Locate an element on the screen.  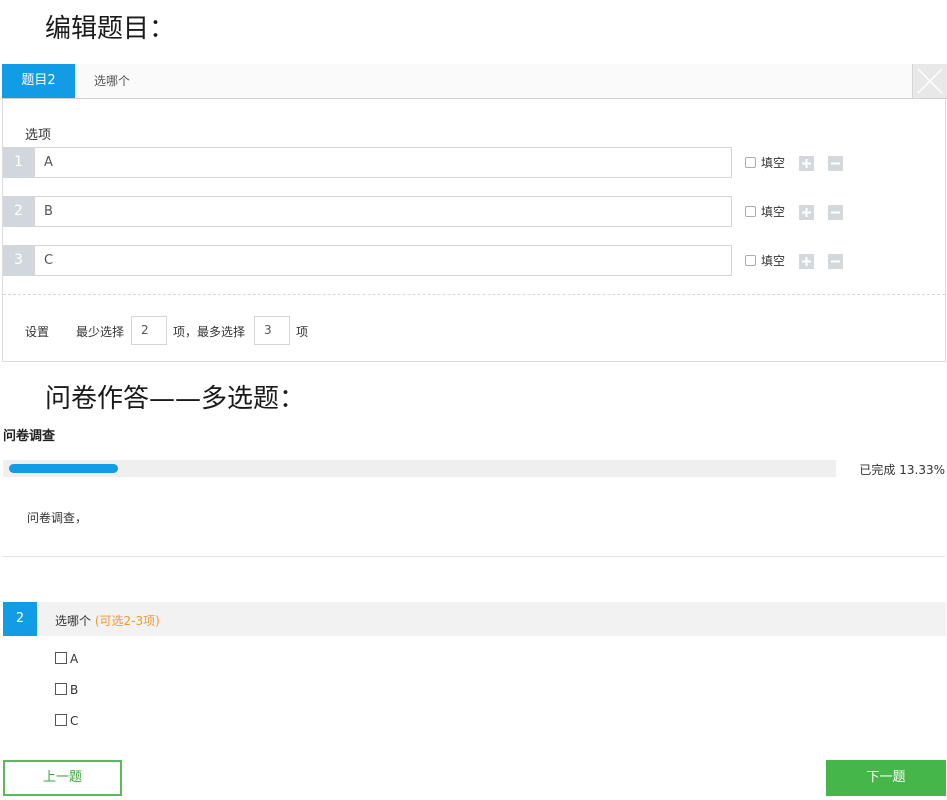
options-label: 选项 is located at coordinates (38, 135).